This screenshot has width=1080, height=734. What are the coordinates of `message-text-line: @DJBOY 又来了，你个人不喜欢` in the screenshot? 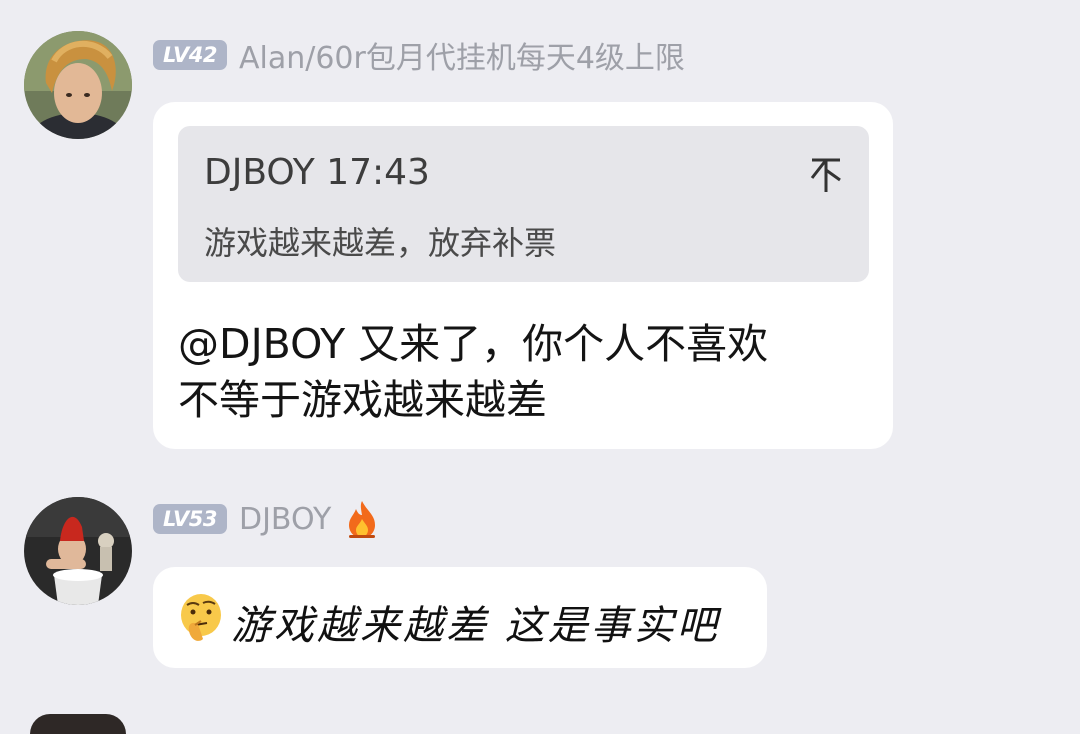 It's located at (473, 344).